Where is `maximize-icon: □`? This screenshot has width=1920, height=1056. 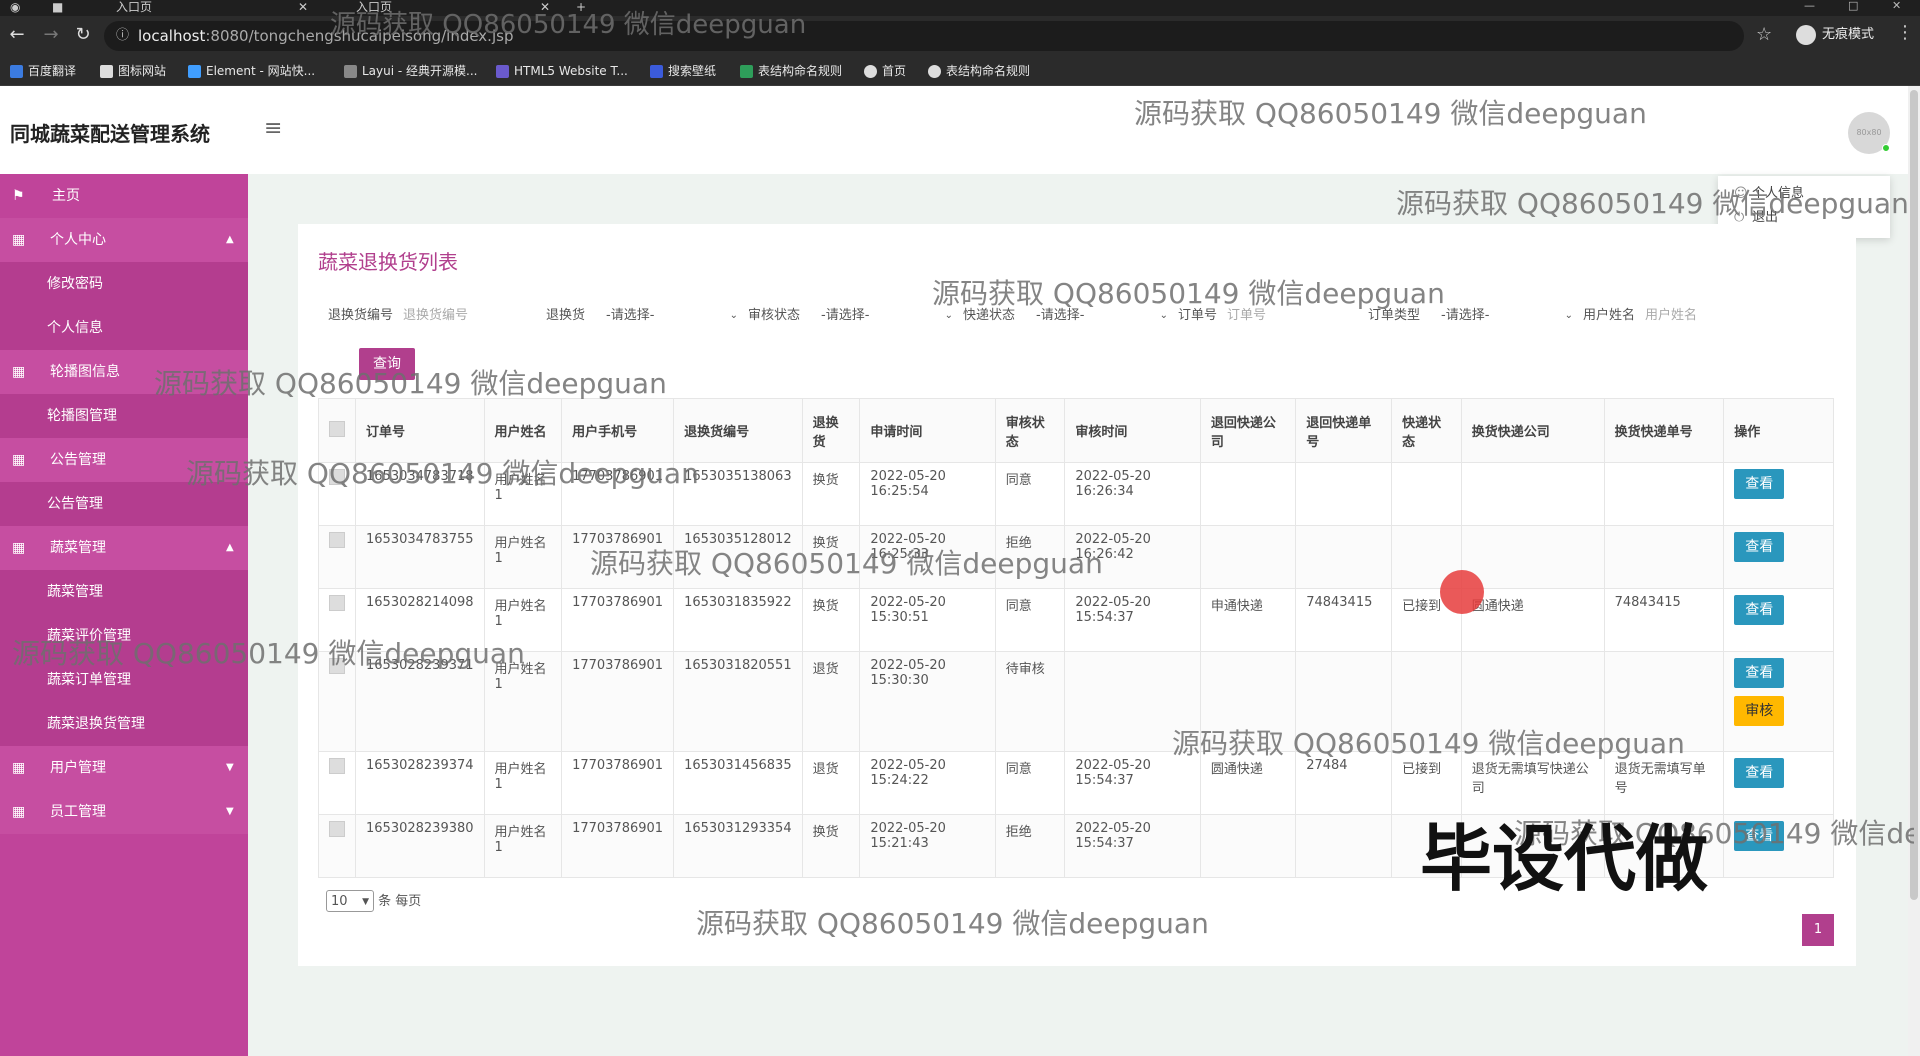 maximize-icon: □ is located at coordinates (1853, 6).